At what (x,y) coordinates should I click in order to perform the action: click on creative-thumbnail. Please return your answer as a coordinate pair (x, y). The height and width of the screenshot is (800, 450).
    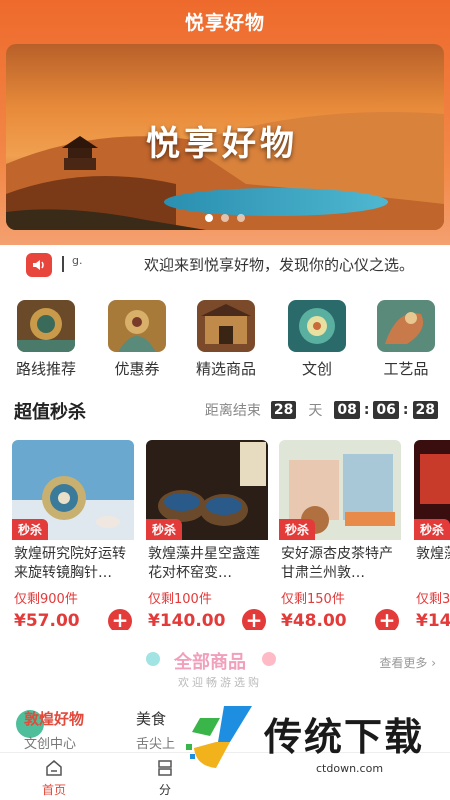
    Looking at the image, I should click on (317, 326).